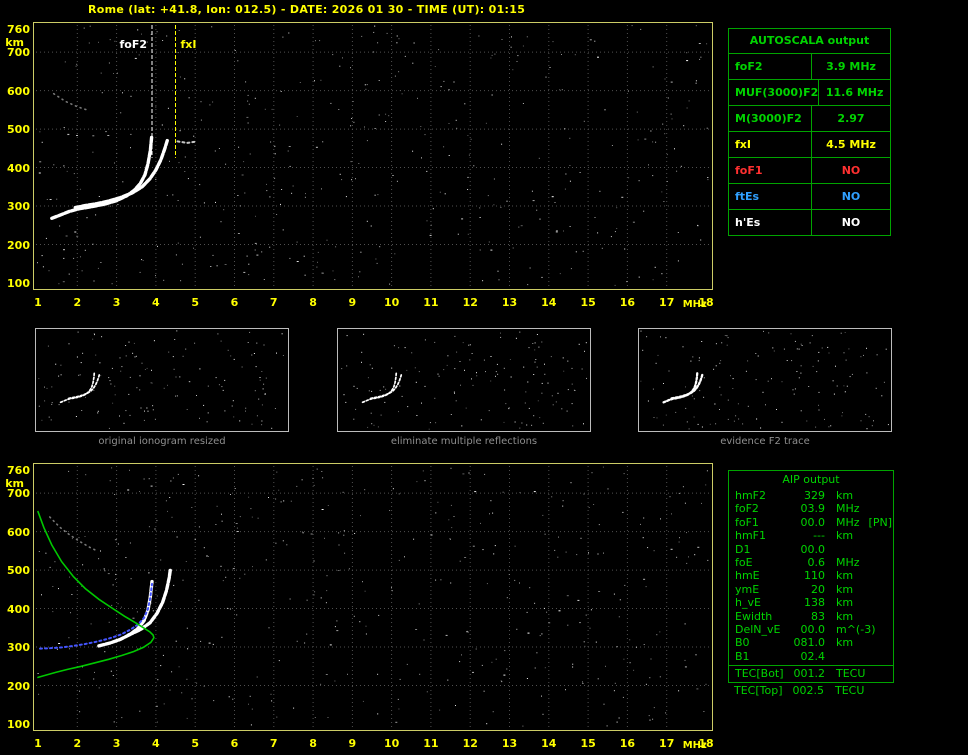 The image size is (968, 755). What do you see at coordinates (748, 603) in the screenshot?
I see `aip-row-label: h_vE` at bounding box center [748, 603].